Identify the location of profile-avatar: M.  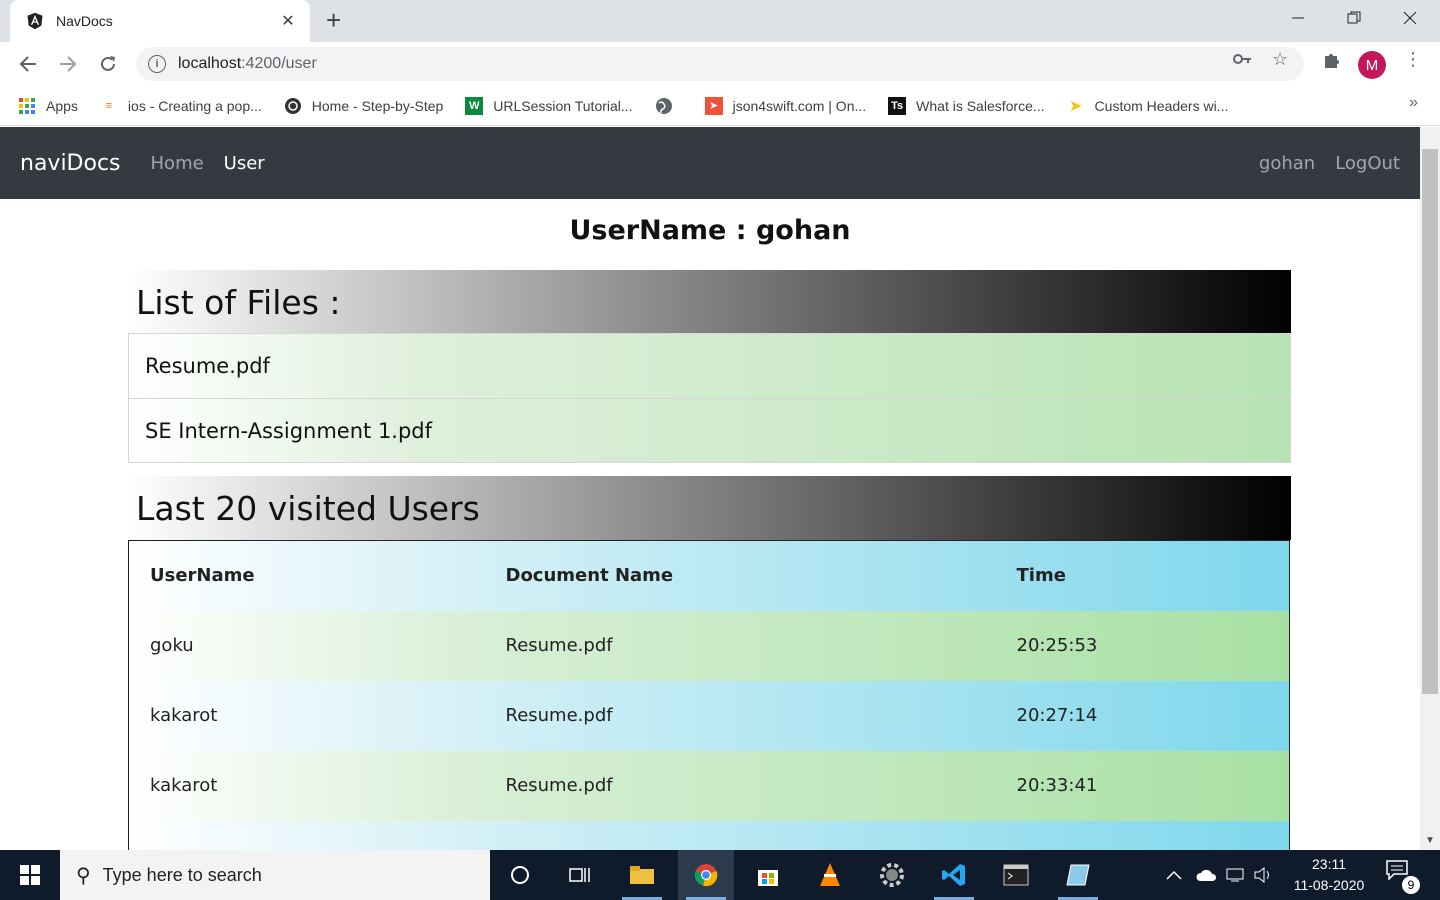
(1372, 65).